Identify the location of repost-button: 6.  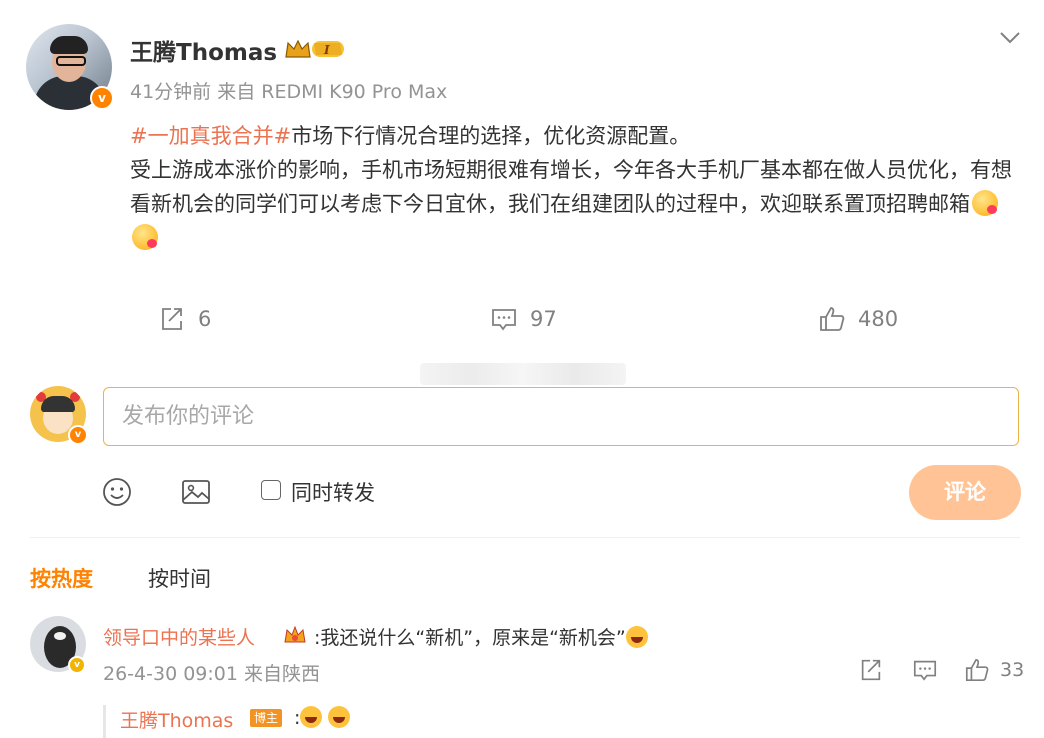
(184, 319).